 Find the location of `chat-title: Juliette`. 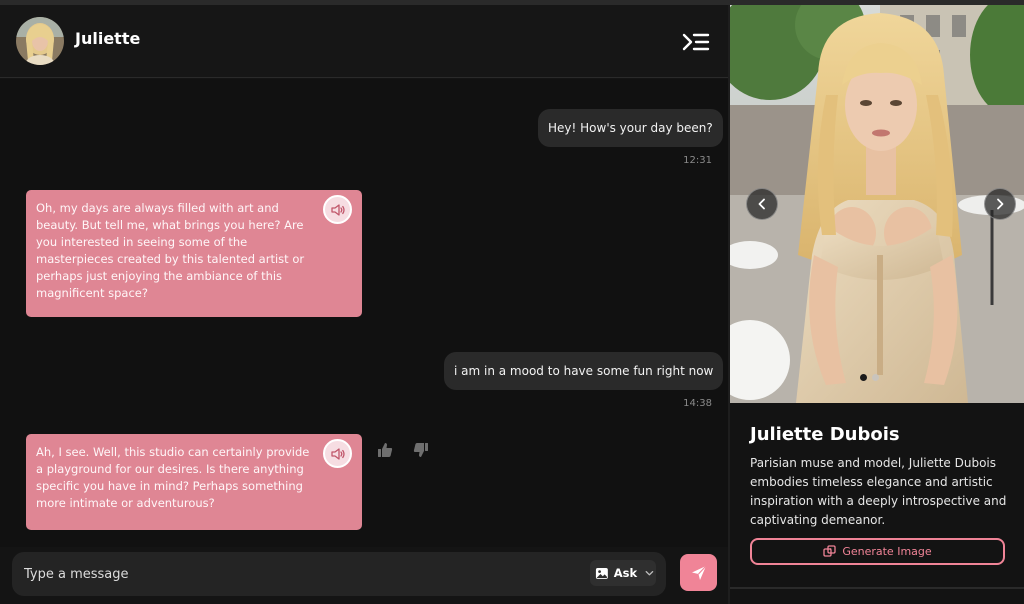

chat-title: Juliette is located at coordinates (108, 38).